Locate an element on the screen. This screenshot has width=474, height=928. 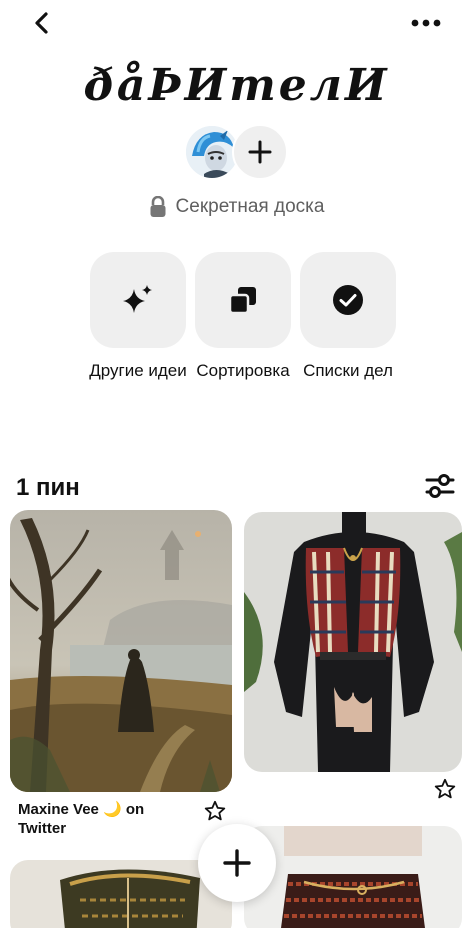
privacy-status: Секретная доска is located at coordinates (237, 207).